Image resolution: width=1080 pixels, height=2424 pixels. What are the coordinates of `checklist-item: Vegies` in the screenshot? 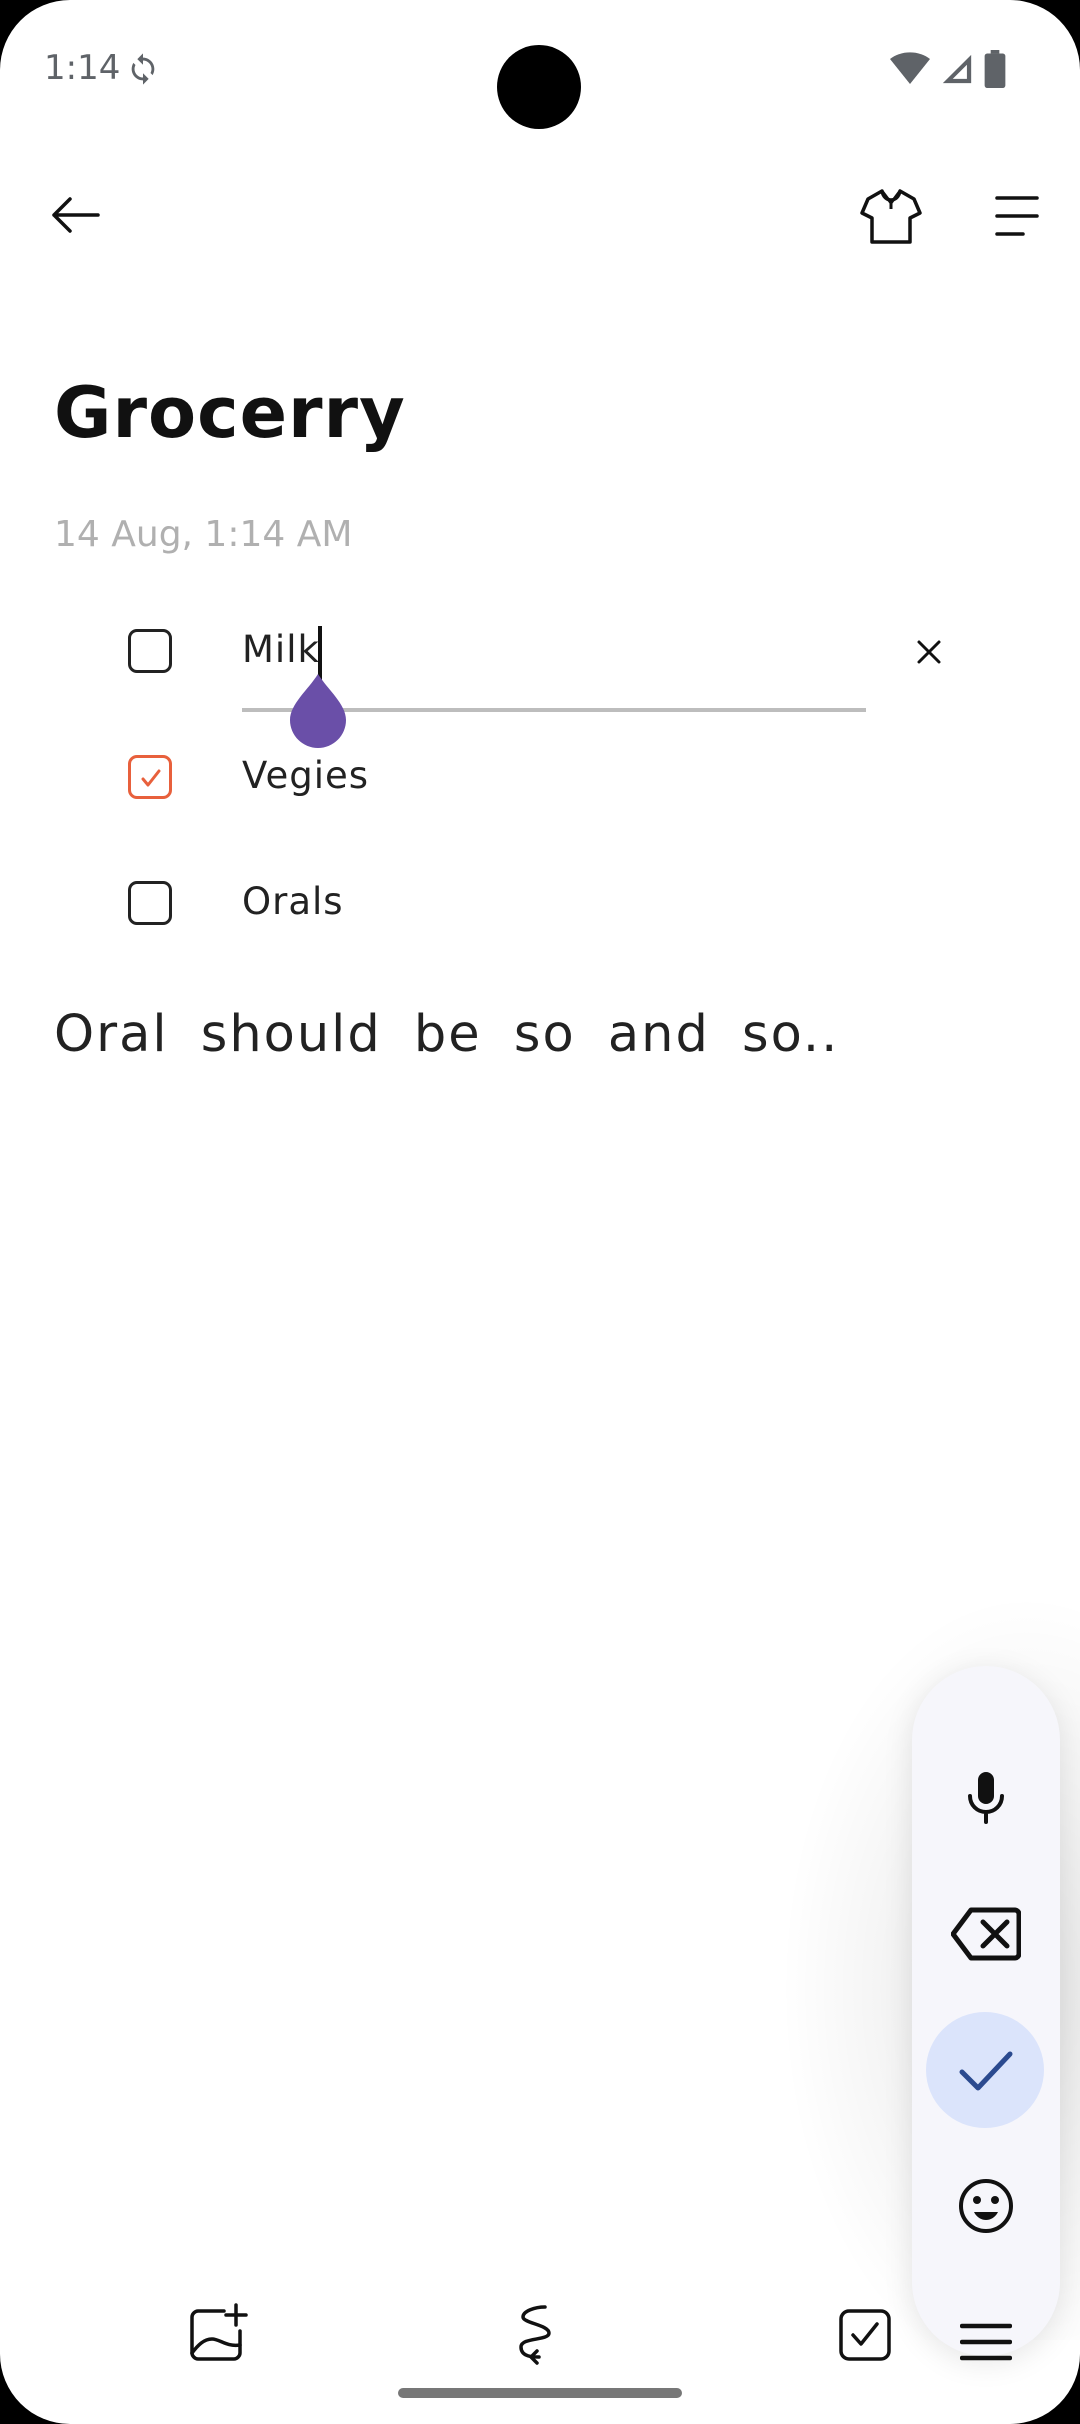 It's located at (540, 777).